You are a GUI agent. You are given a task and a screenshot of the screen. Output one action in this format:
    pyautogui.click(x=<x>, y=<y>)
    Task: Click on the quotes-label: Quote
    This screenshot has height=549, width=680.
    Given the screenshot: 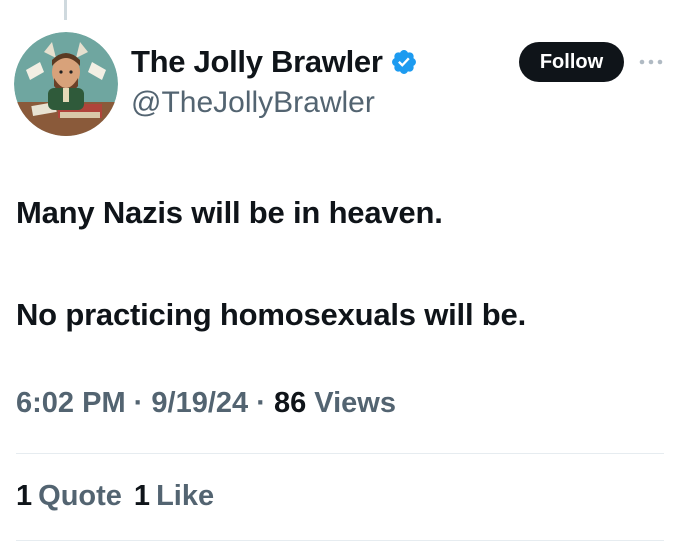 What is the action you would take?
    pyautogui.click(x=80, y=496)
    